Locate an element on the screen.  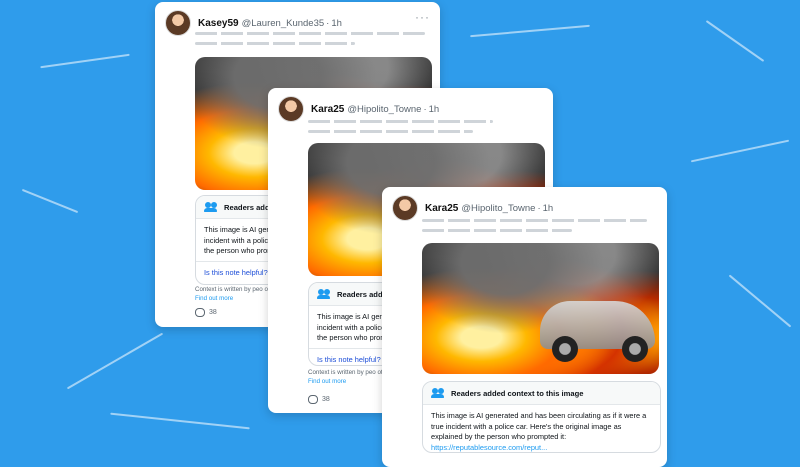
tweet-image is located at coordinates (540, 308).